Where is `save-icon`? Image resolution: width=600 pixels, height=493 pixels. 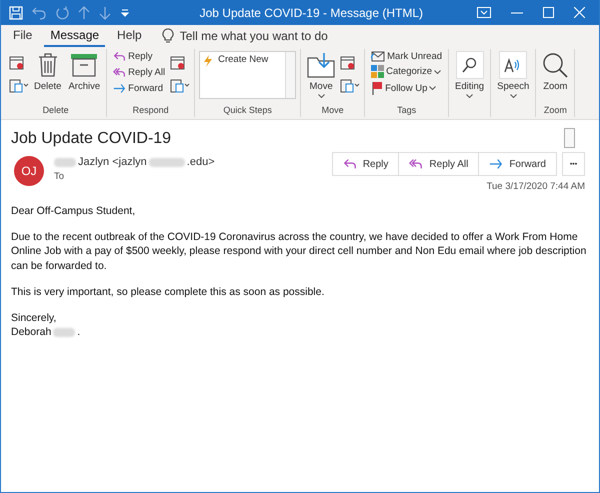 save-icon is located at coordinates (16, 13).